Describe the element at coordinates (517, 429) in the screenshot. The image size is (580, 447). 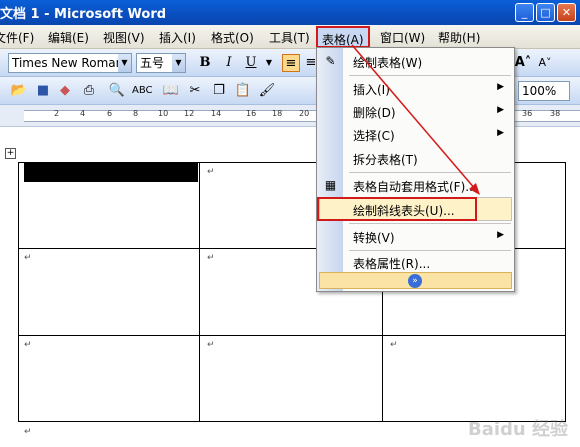
I see `watermark: Baidu 经验` at that location.